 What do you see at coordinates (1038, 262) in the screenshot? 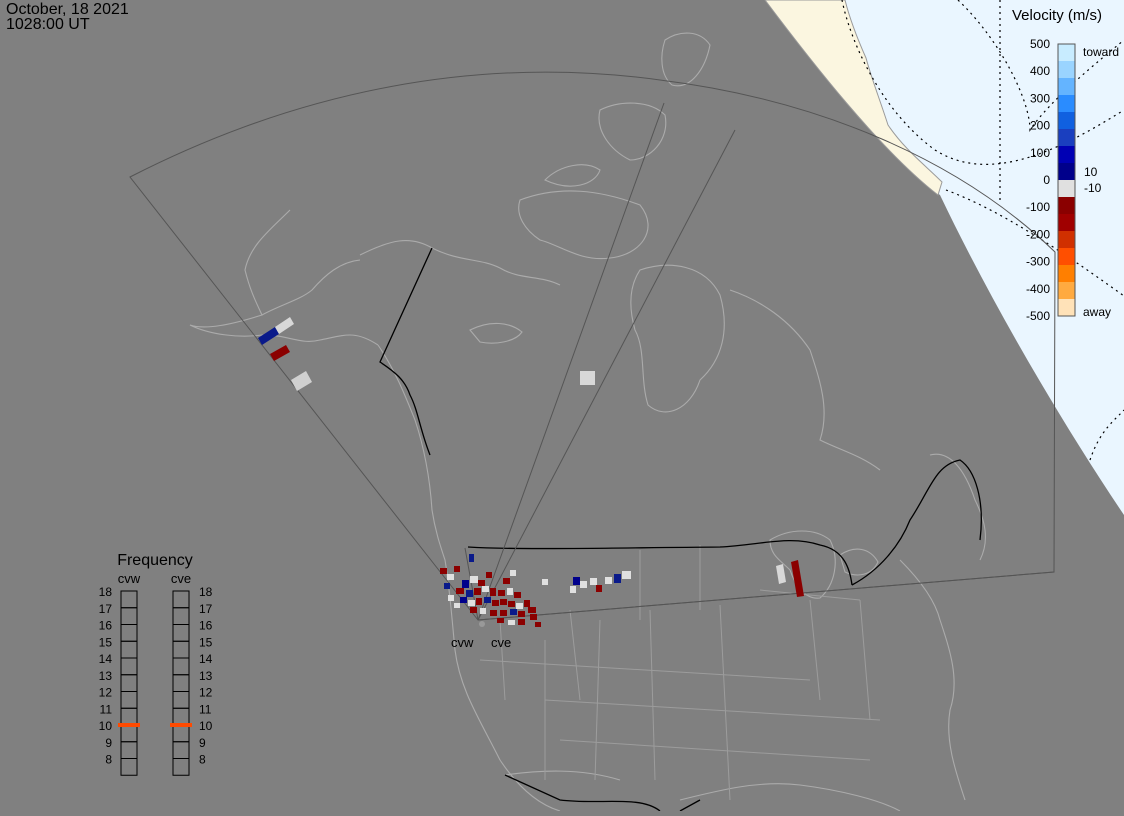
I see `colorbar-tick-label: -300` at bounding box center [1038, 262].